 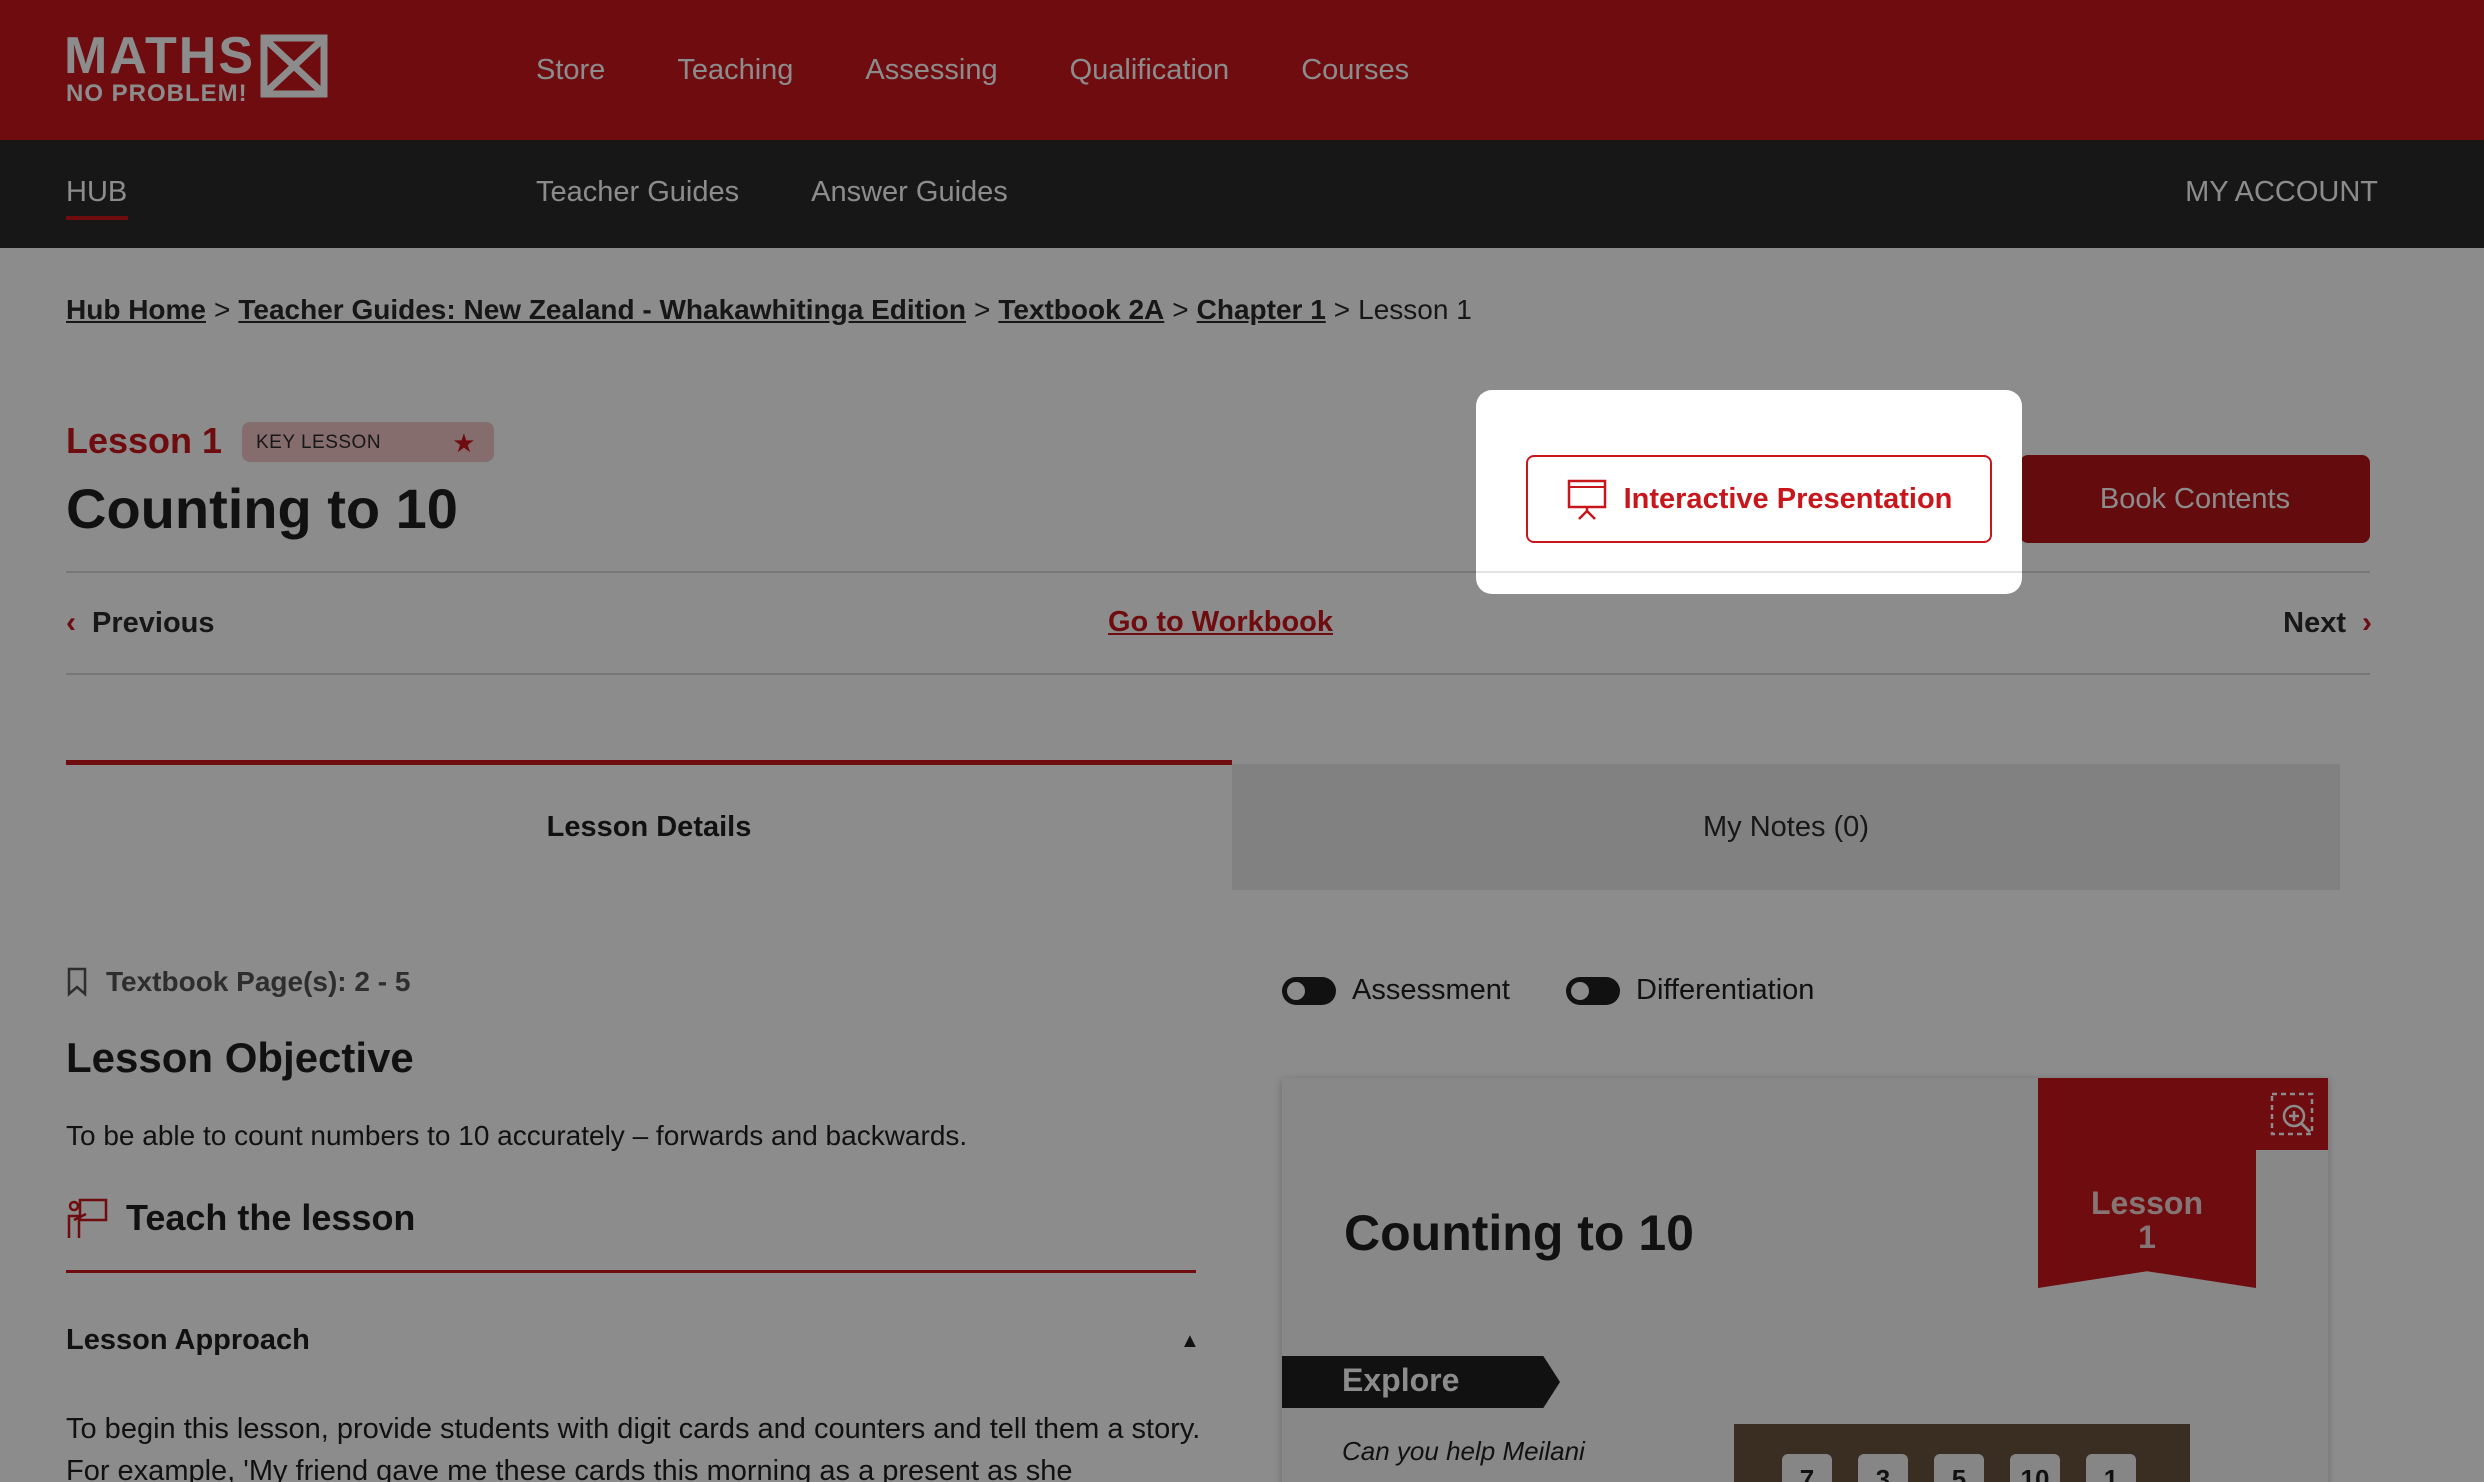 What do you see at coordinates (1586, 499) in the screenshot?
I see `presentation-icon` at bounding box center [1586, 499].